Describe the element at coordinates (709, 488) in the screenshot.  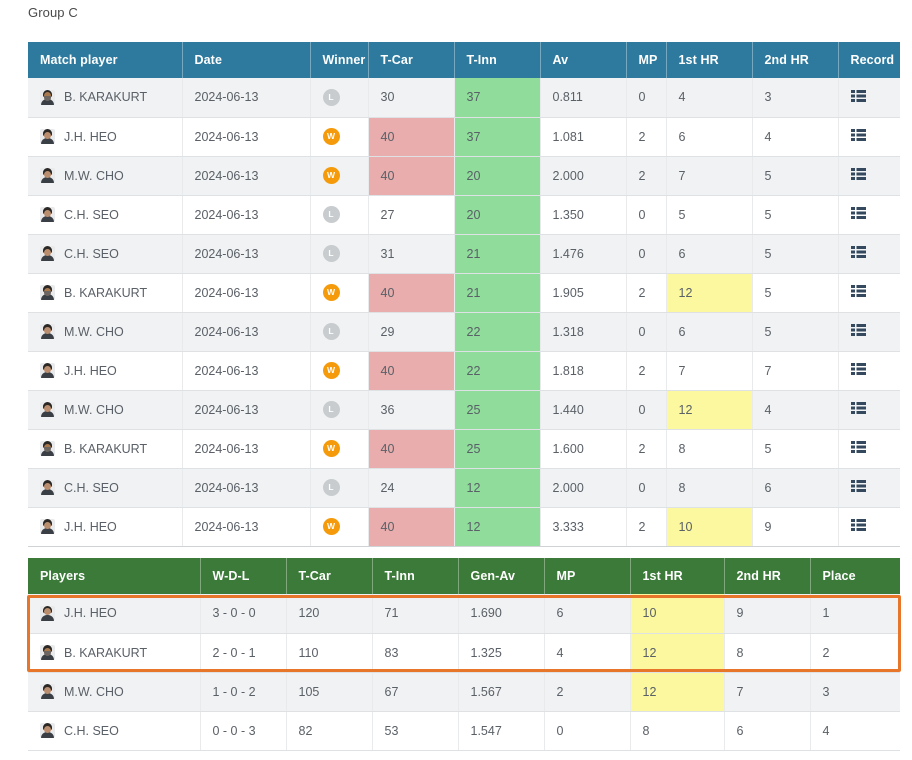
I see `match-cell-1st-hr: 8` at that location.